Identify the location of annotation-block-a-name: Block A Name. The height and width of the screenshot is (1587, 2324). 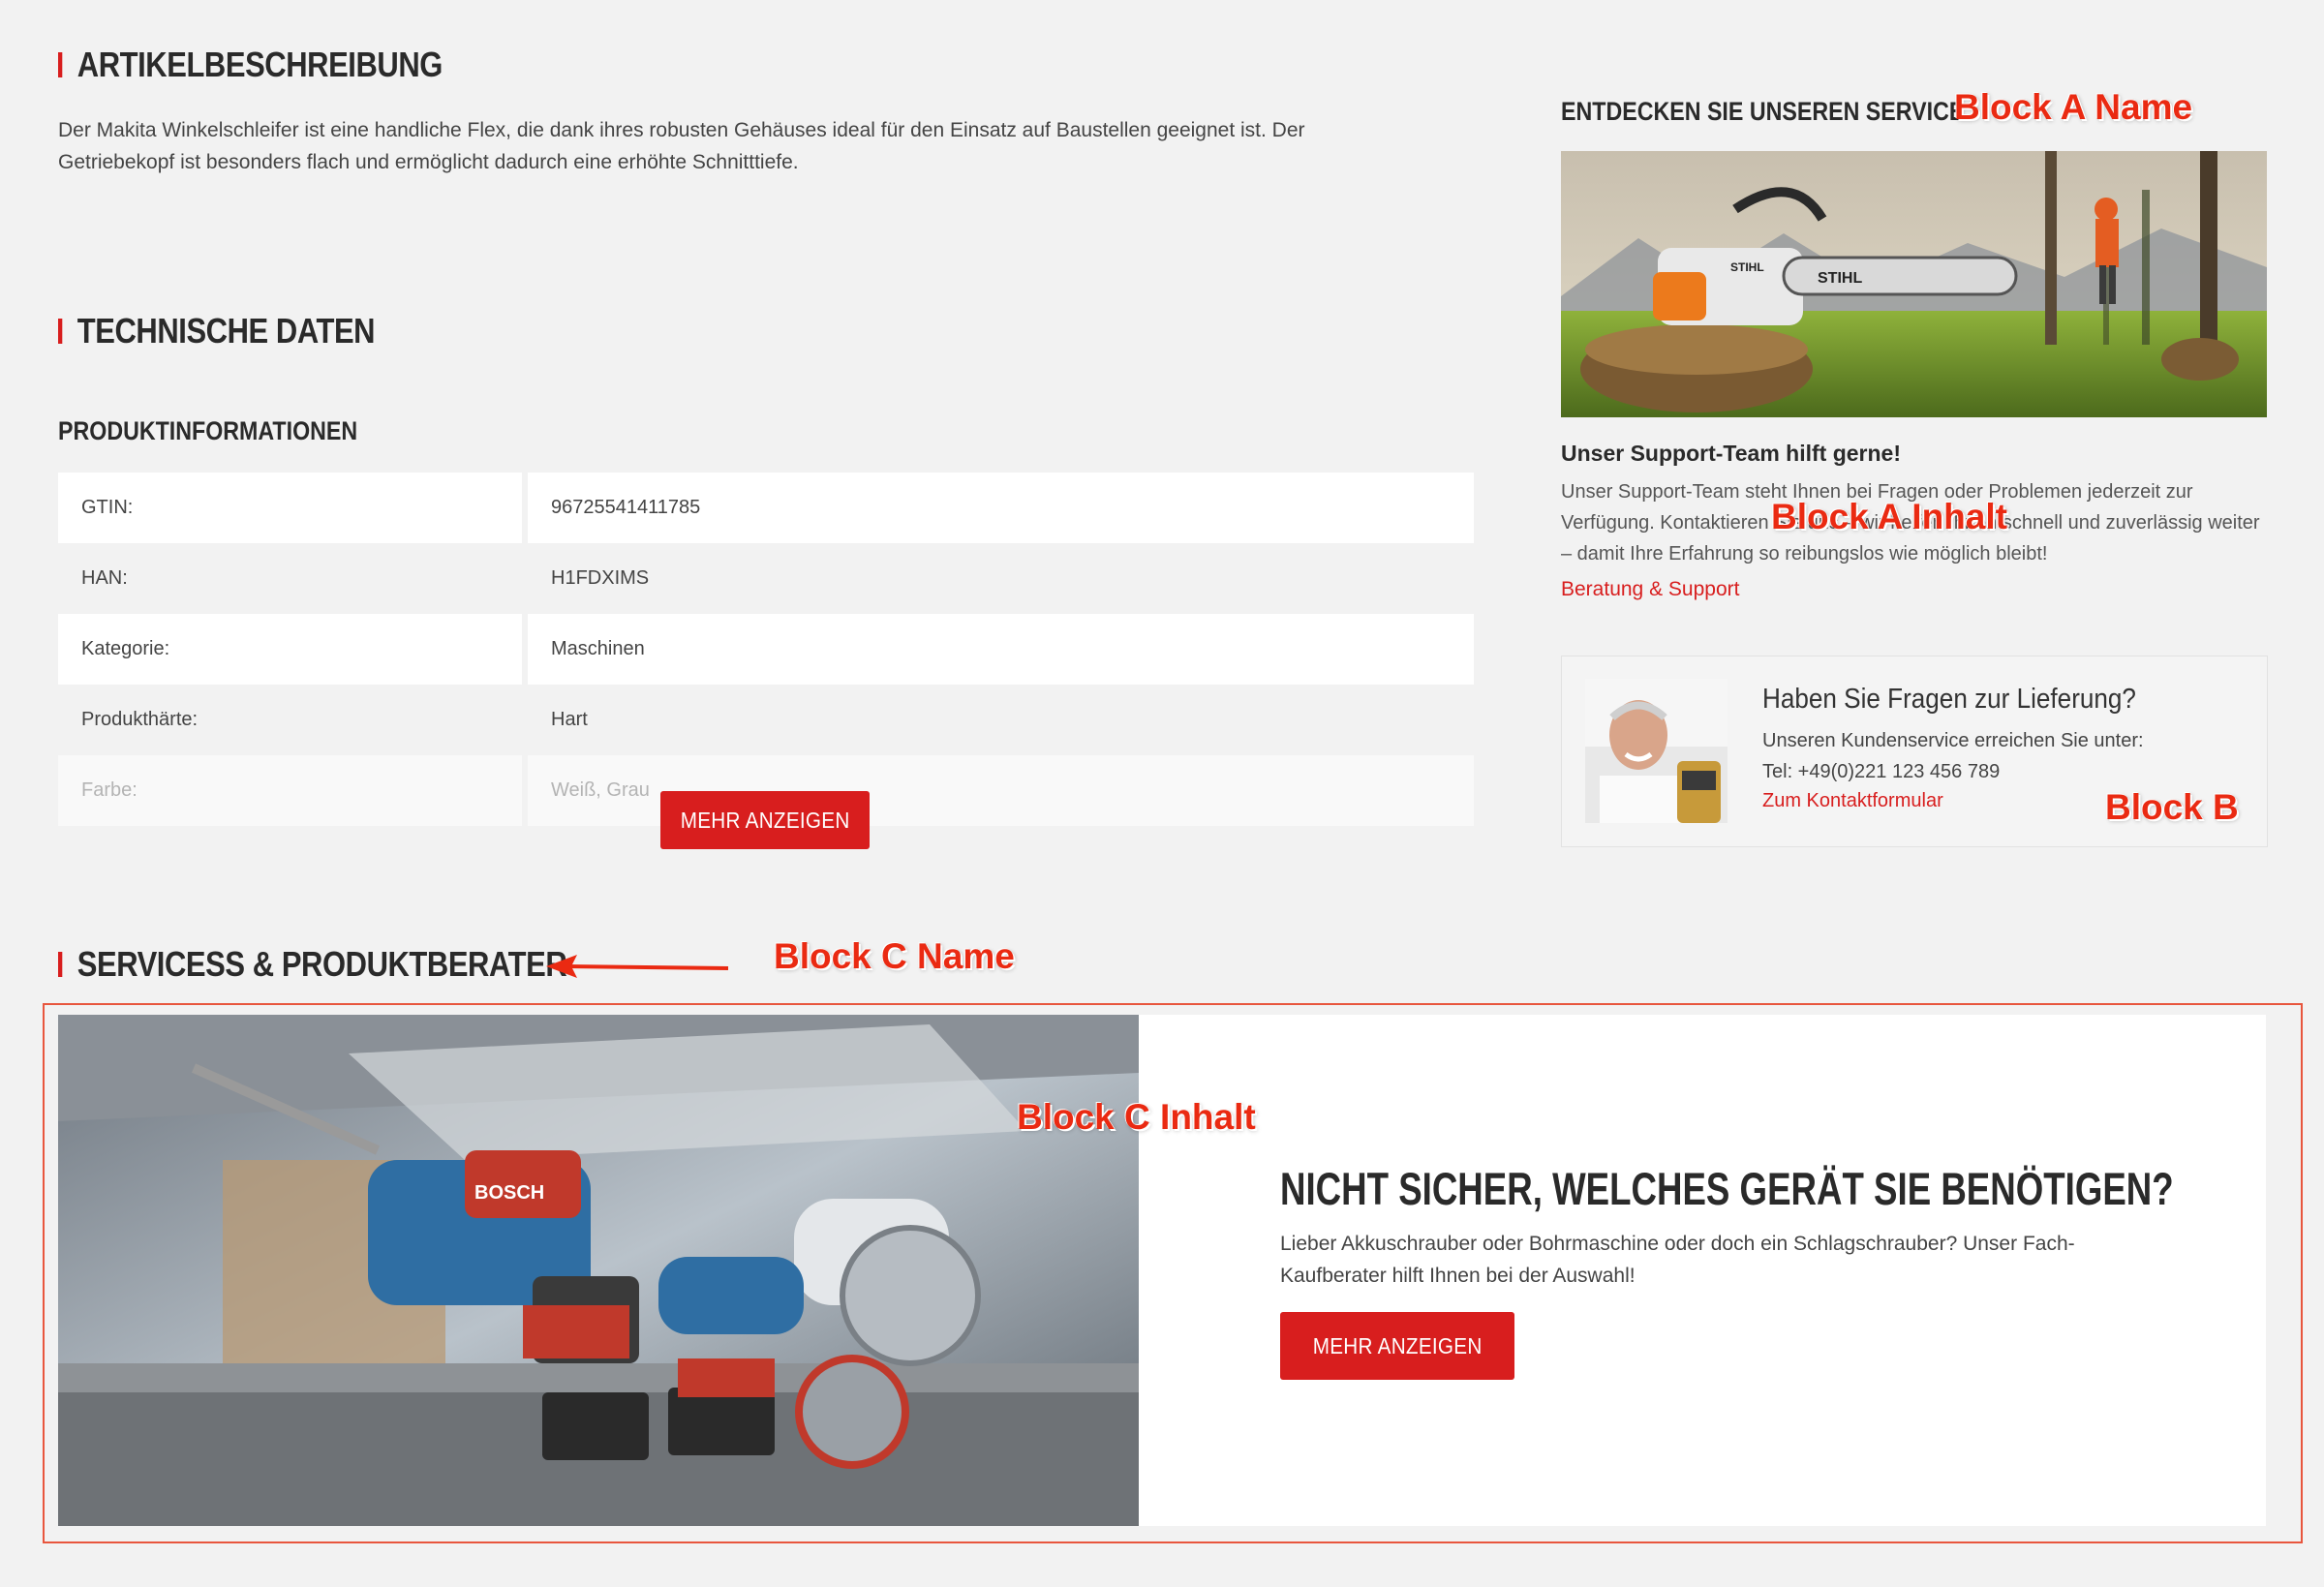
(2073, 107).